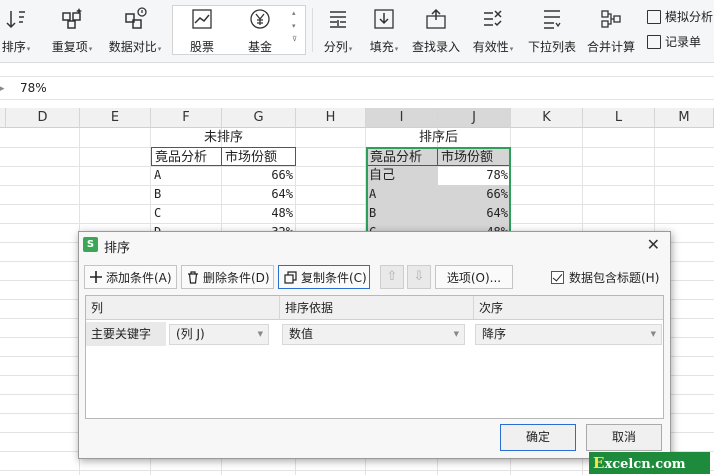 The image size is (714, 476). Describe the element at coordinates (538, 437) in the screenshot. I see `ok-button: 确定` at that location.